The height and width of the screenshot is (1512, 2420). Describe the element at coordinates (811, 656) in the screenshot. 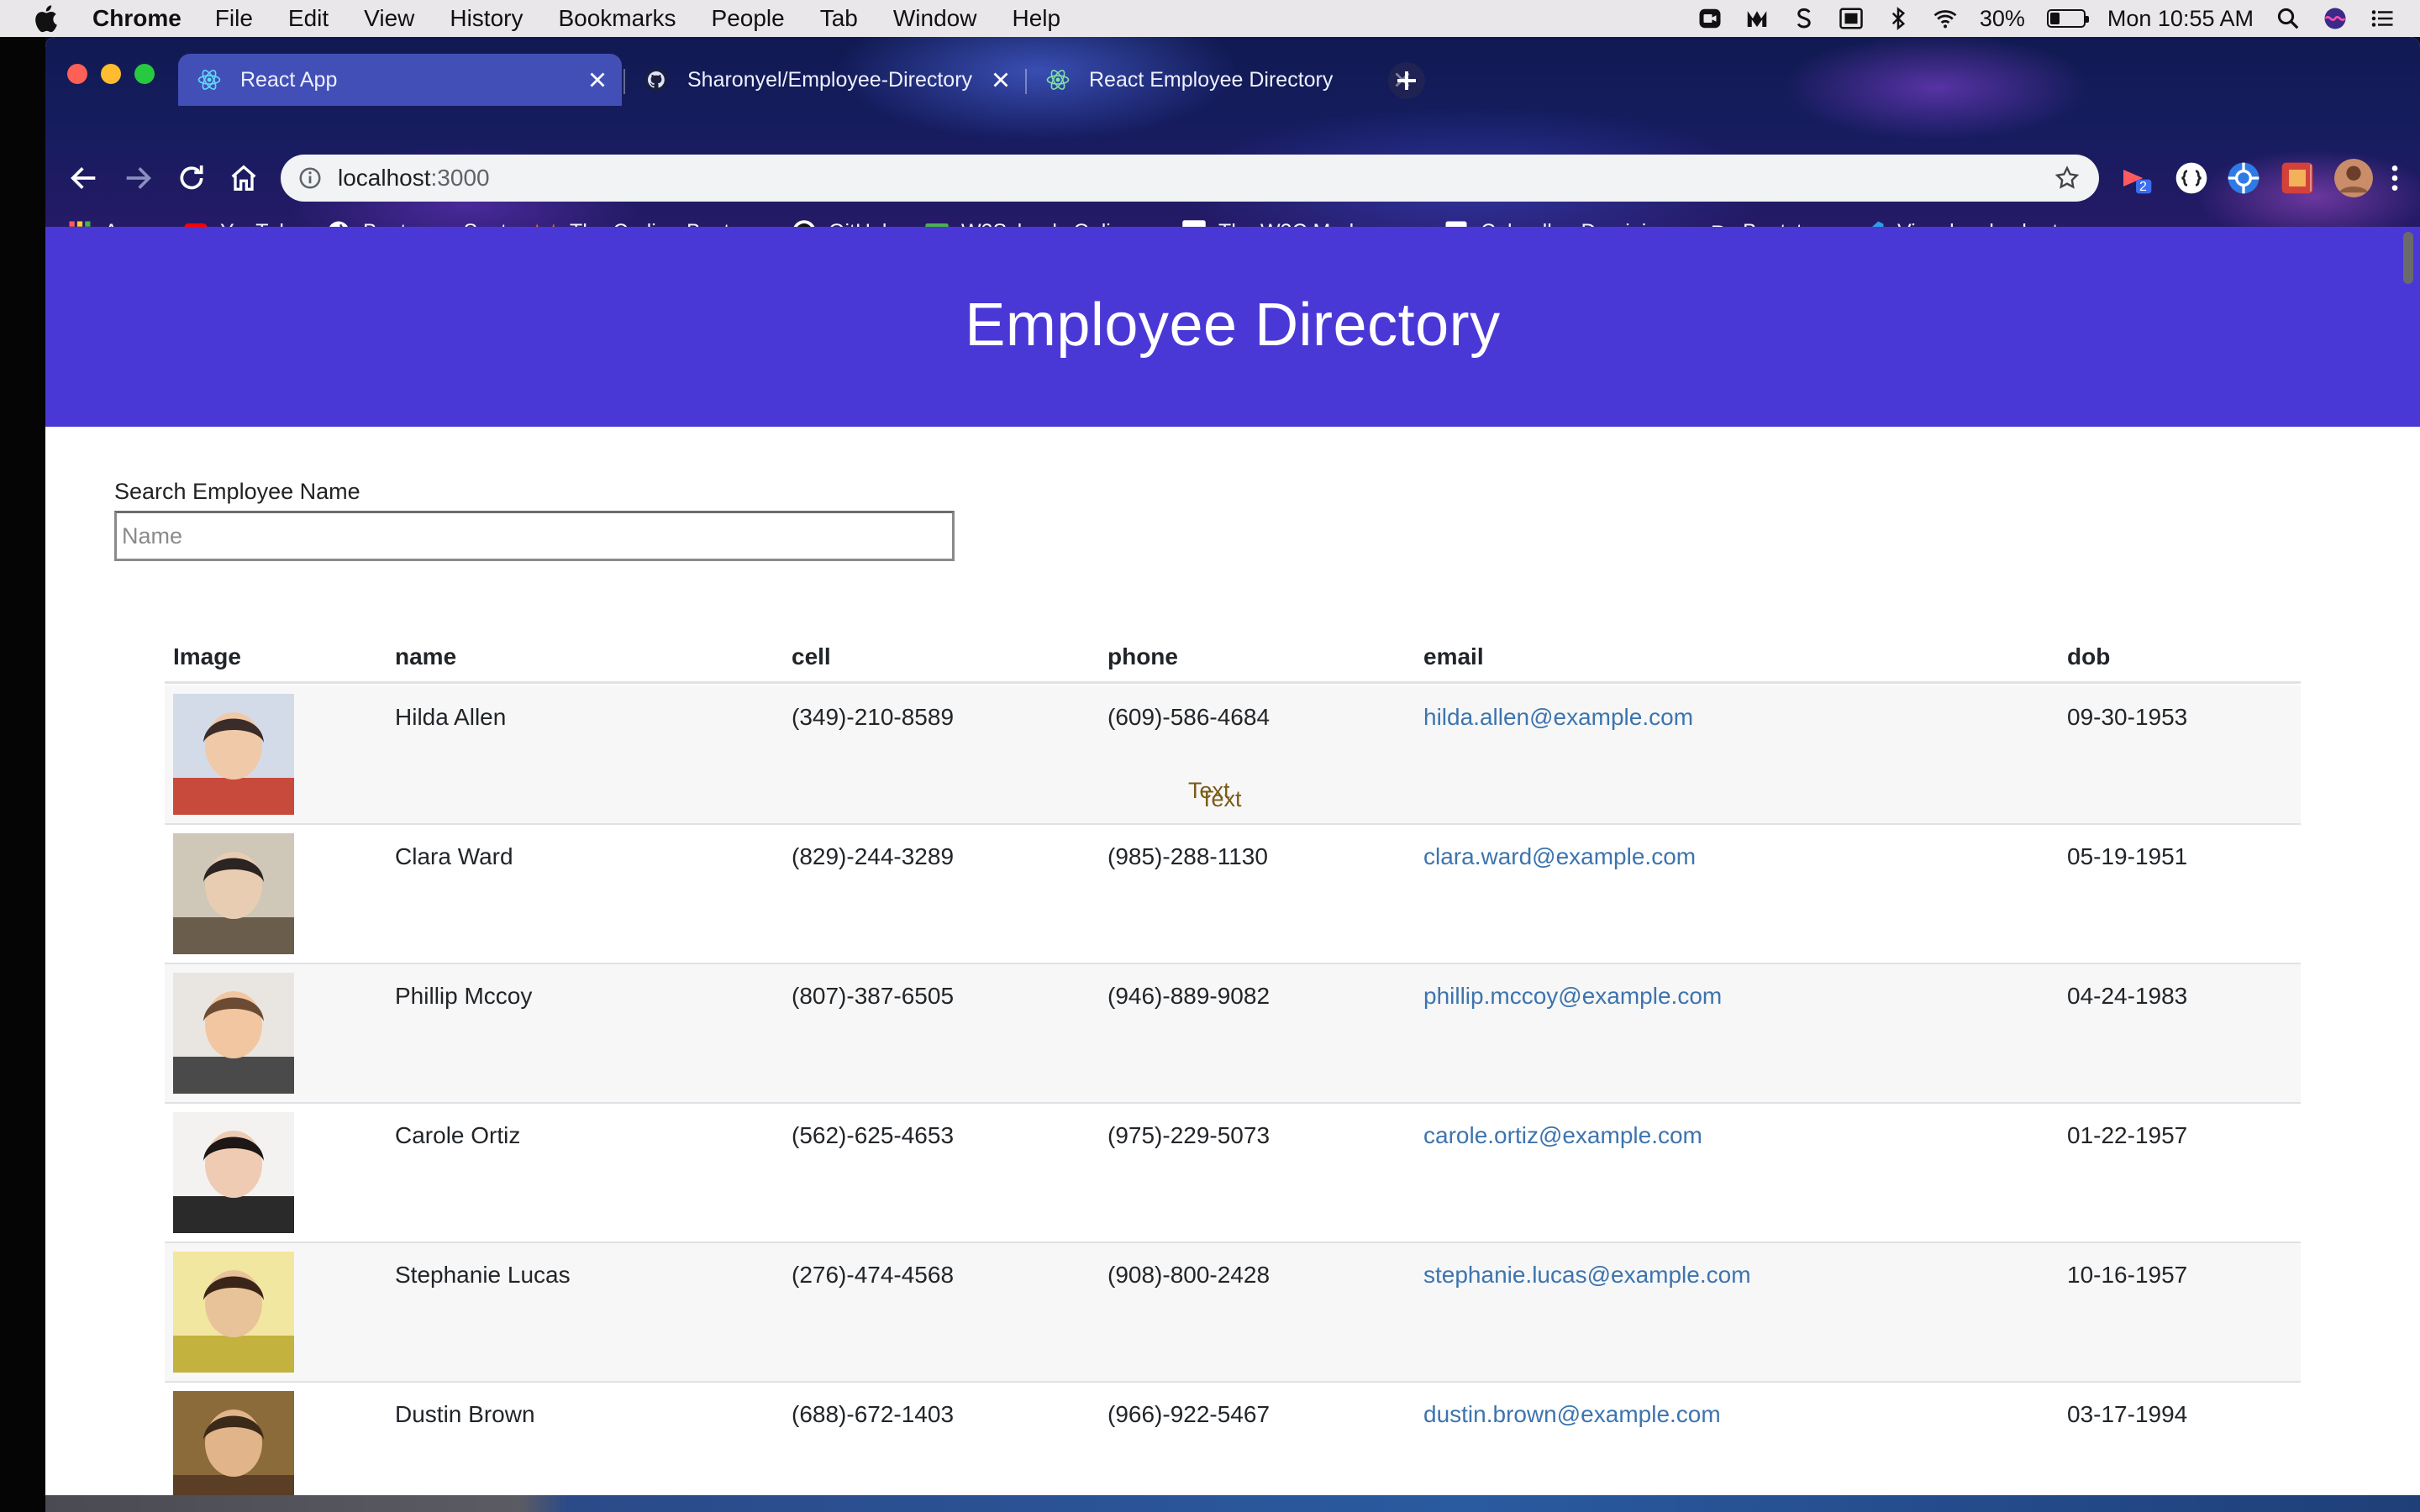

I see `column-header-cell: cell` at that location.